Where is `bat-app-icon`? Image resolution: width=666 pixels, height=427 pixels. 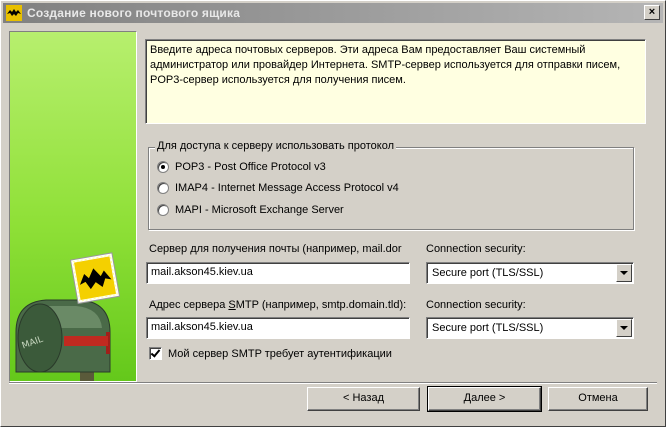 bat-app-icon is located at coordinates (14, 13).